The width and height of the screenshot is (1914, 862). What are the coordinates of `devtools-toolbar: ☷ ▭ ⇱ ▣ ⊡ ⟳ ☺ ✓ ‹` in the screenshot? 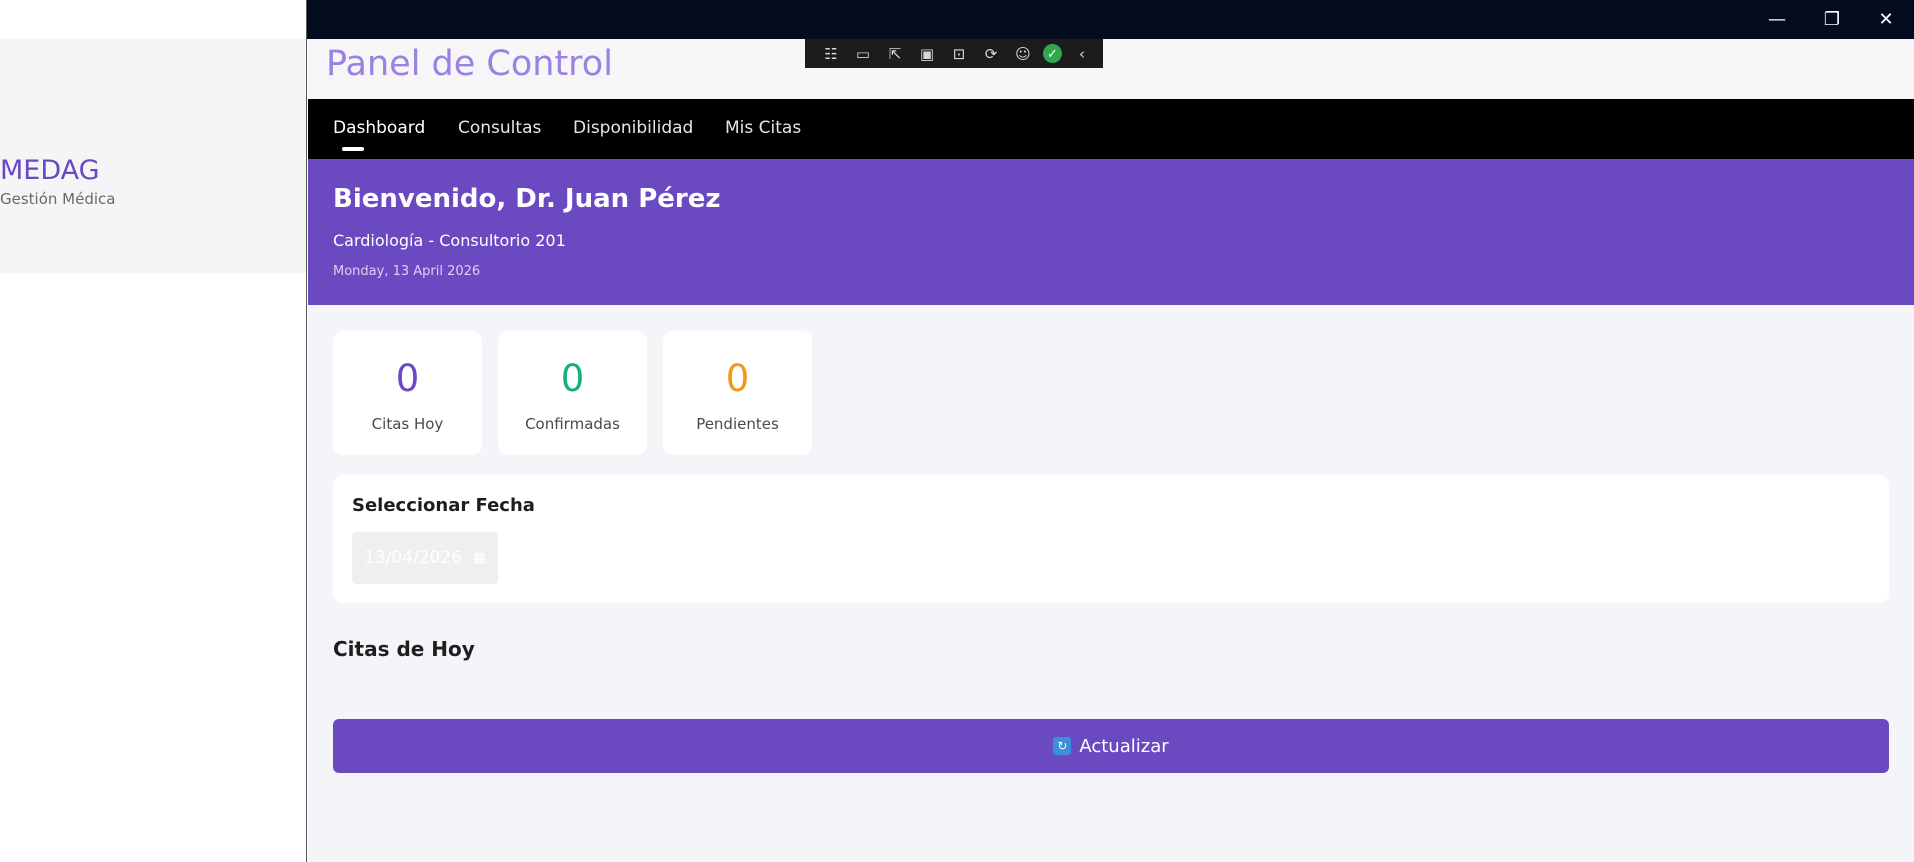 It's located at (954, 53).